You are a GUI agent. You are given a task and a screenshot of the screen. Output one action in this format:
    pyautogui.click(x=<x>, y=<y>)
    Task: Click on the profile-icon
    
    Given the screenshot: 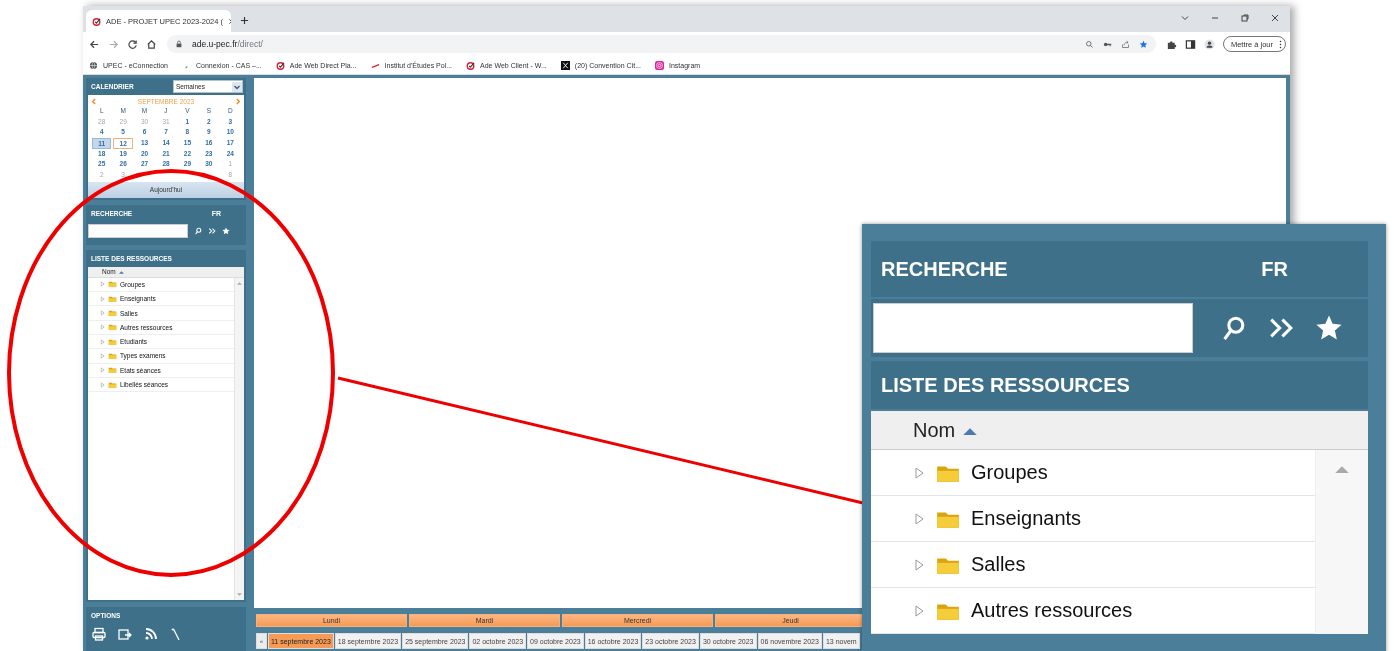 What is the action you would take?
    pyautogui.click(x=1209, y=44)
    